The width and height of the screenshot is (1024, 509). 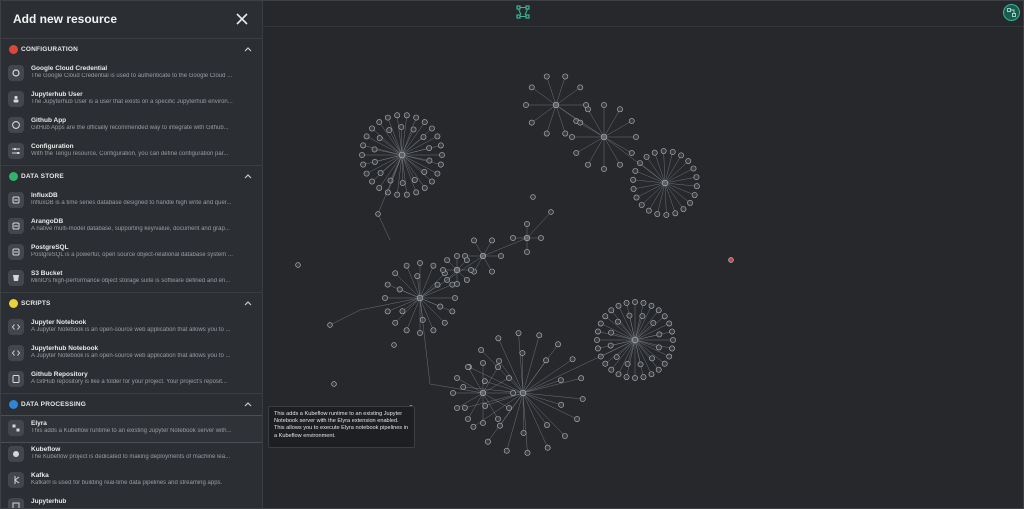 What do you see at coordinates (248, 50) in the screenshot?
I see `chevron-up-icon` at bounding box center [248, 50].